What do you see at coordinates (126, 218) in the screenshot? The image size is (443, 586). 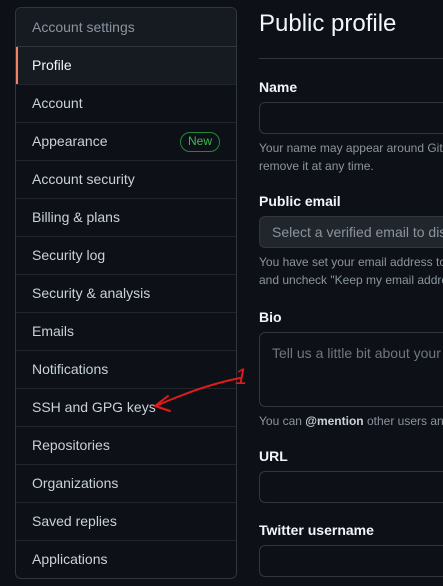 I see `sidebar-item-billing: Billing & plans` at bounding box center [126, 218].